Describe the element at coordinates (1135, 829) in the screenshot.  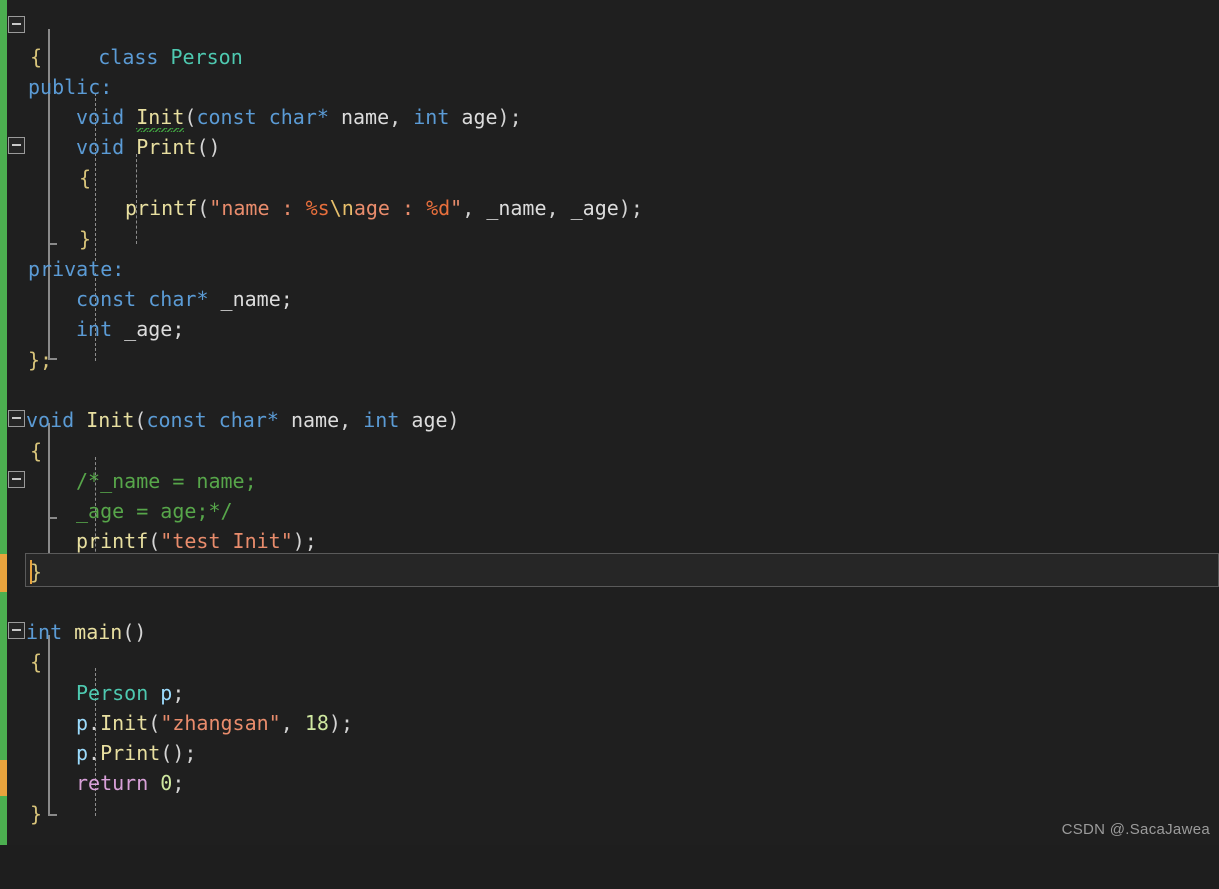
I see `watermark-label: CSDN @.SacaJawea` at that location.